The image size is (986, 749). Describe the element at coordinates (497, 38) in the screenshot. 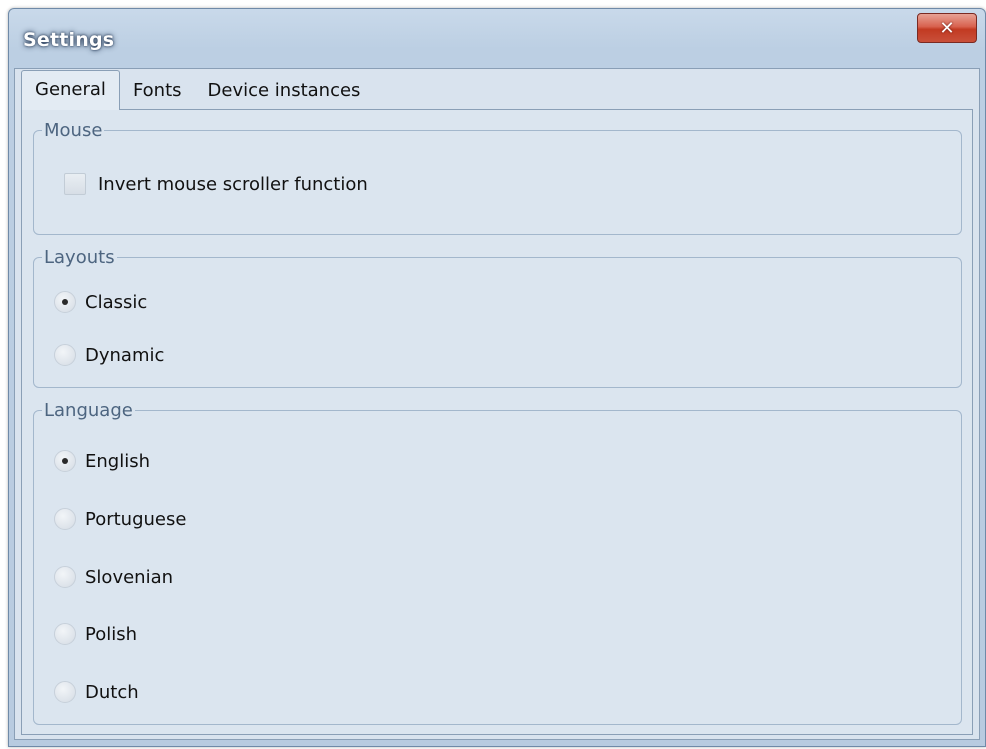

I see `title-bar: Settings ✕` at that location.